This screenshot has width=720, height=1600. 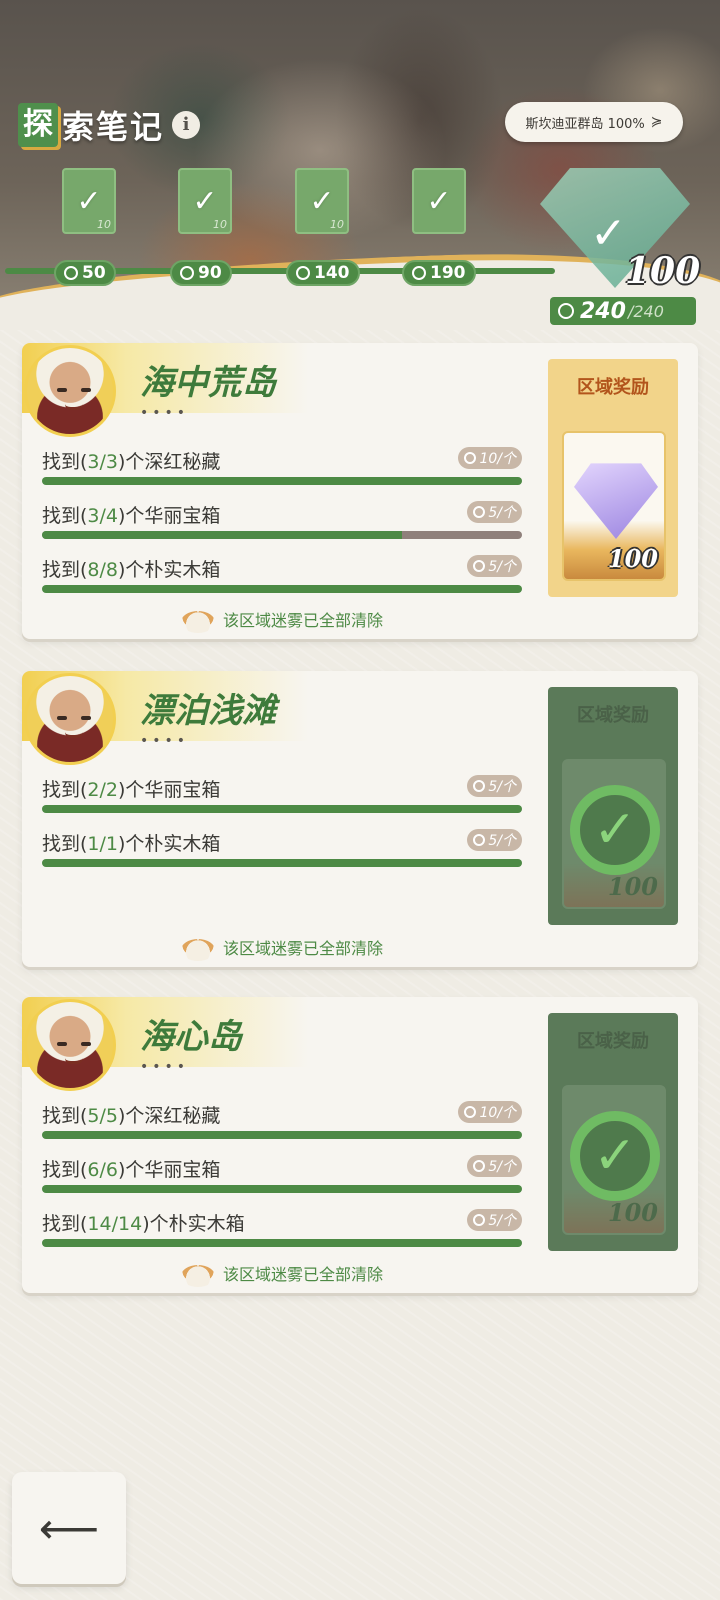 I want to click on region-selector-label: 斯坎迪亚群岛 100%, so click(x=585, y=124).